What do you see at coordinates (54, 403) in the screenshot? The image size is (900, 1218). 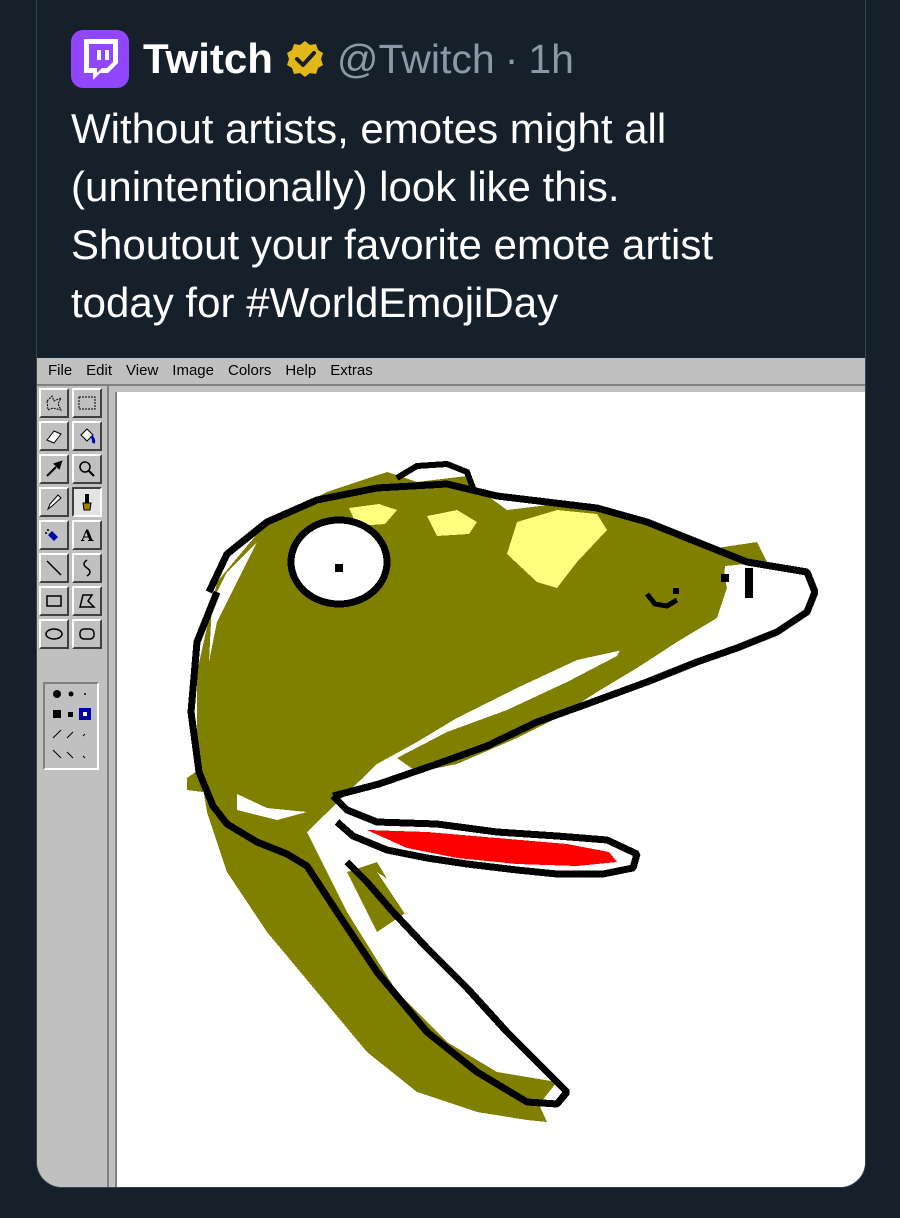 I see `free-select-icon` at bounding box center [54, 403].